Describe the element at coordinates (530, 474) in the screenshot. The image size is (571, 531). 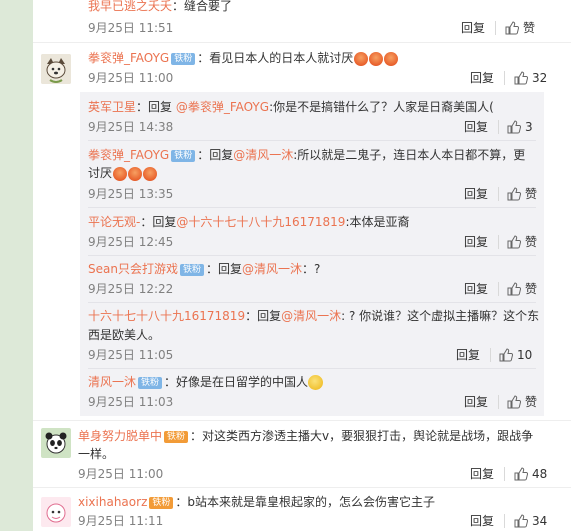
I see `comment-2-like-button: 48` at that location.